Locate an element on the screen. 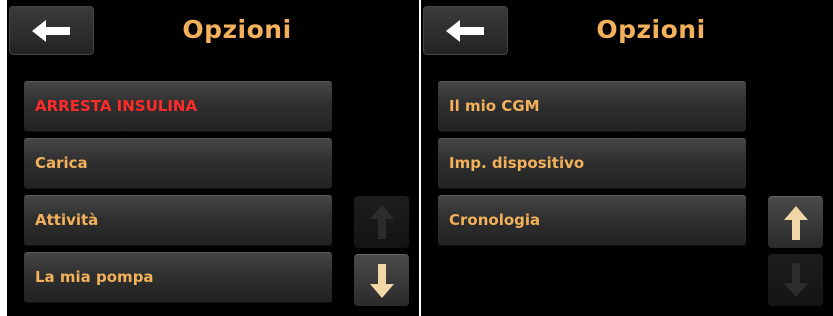 This screenshot has height=316, width=833. menu-item-label: ARRESTA INSULINA is located at coordinates (116, 106).